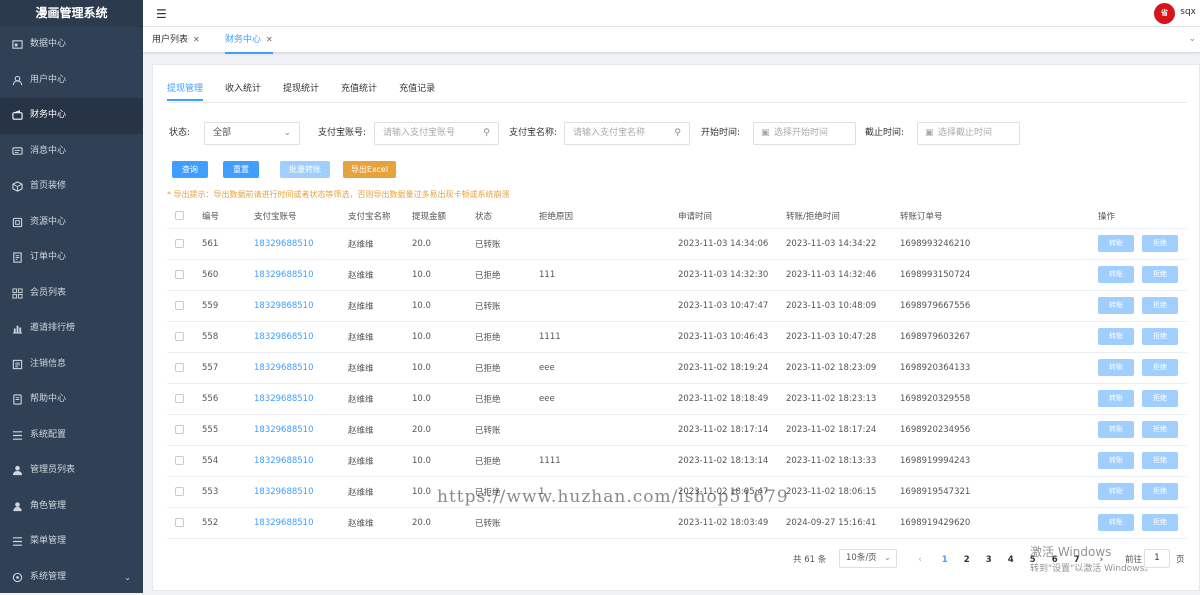 This screenshot has width=1200, height=595. Describe the element at coordinates (301, 89) in the screenshot. I see `tab-withdraw-stats: 提现统计` at that location.